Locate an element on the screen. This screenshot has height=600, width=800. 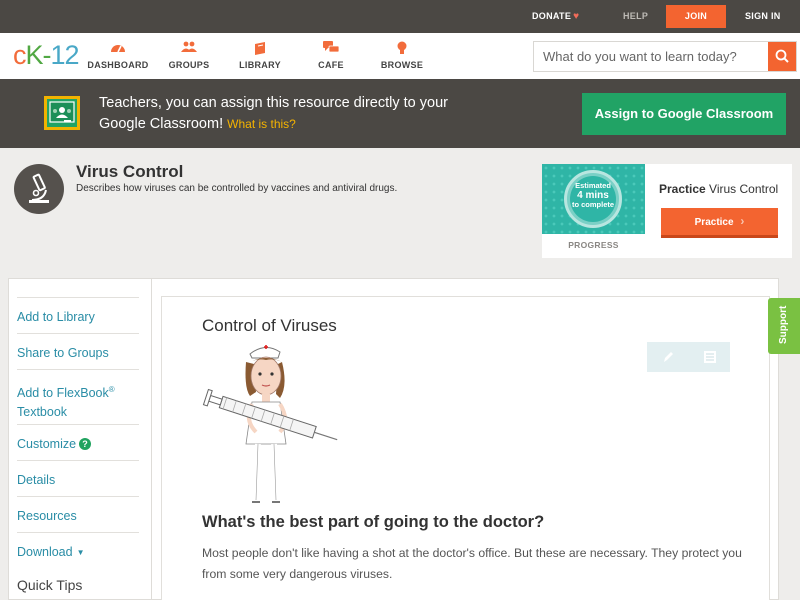
flexbook-label: Add to FlexBook is located at coordinates (63, 393).